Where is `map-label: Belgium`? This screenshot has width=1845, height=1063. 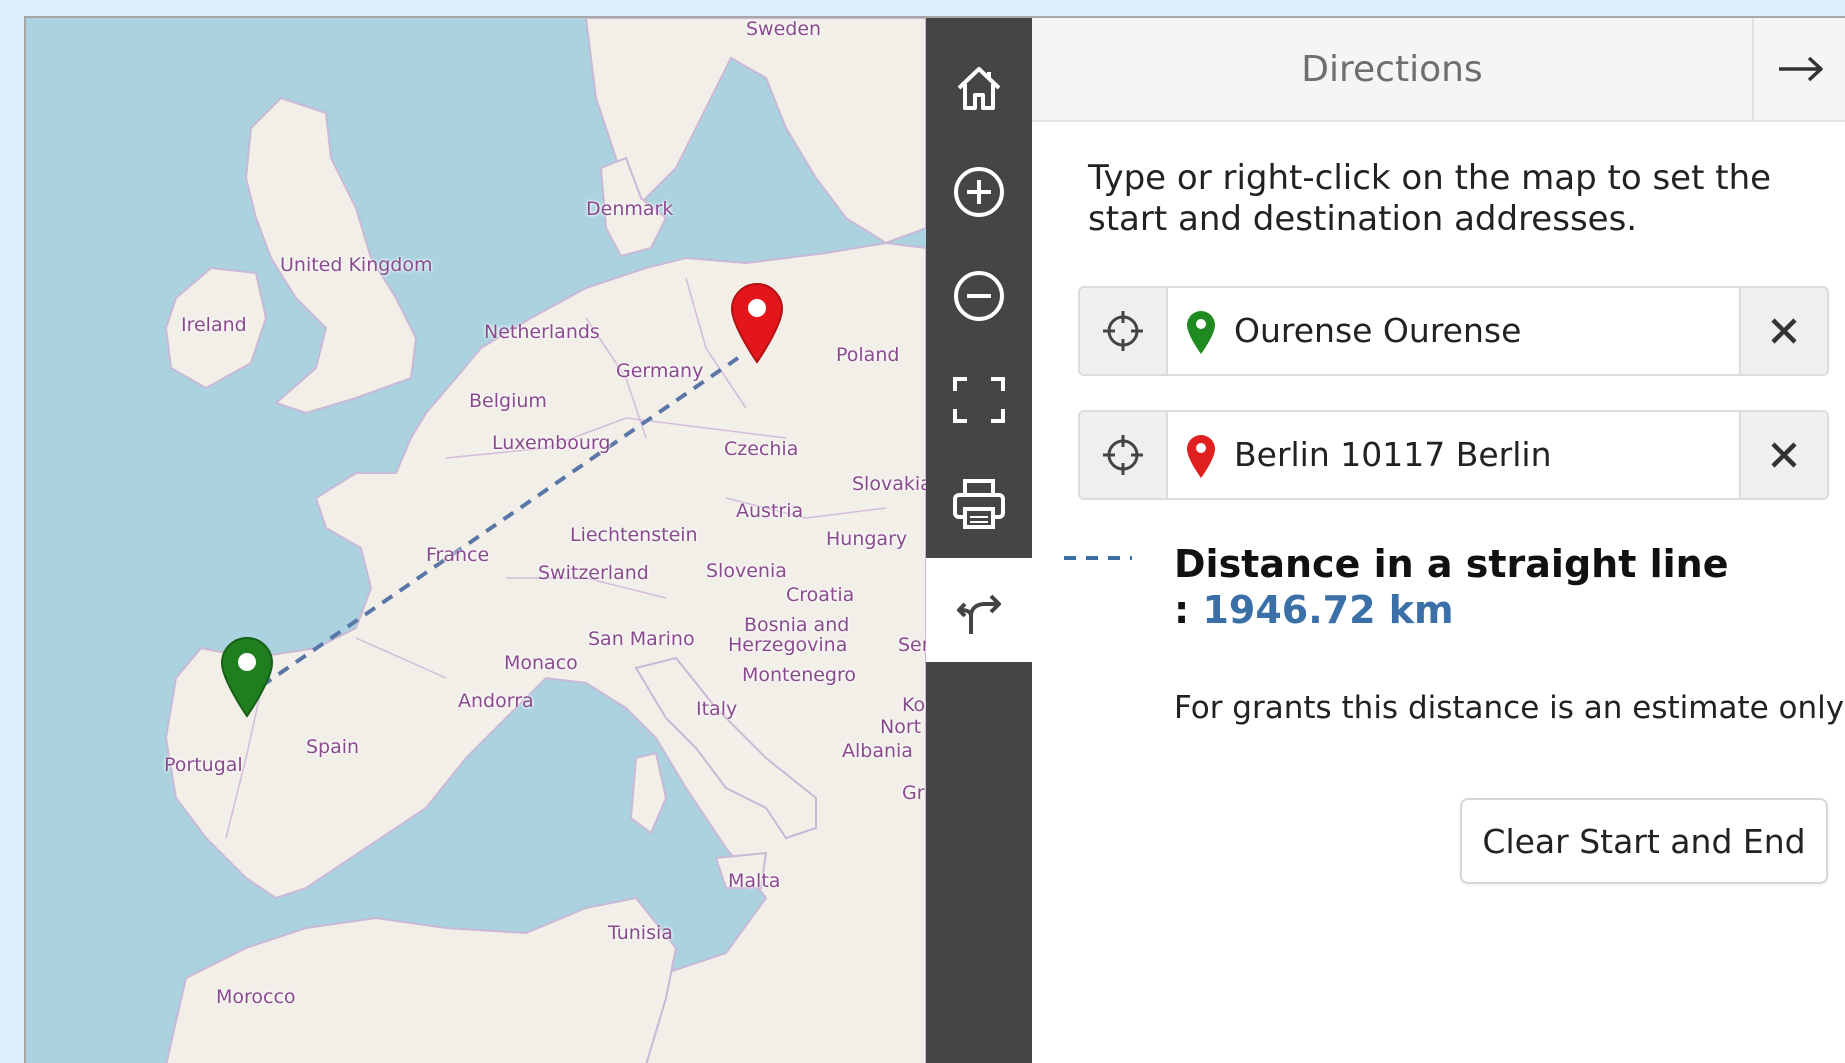
map-label: Belgium is located at coordinates (508, 401).